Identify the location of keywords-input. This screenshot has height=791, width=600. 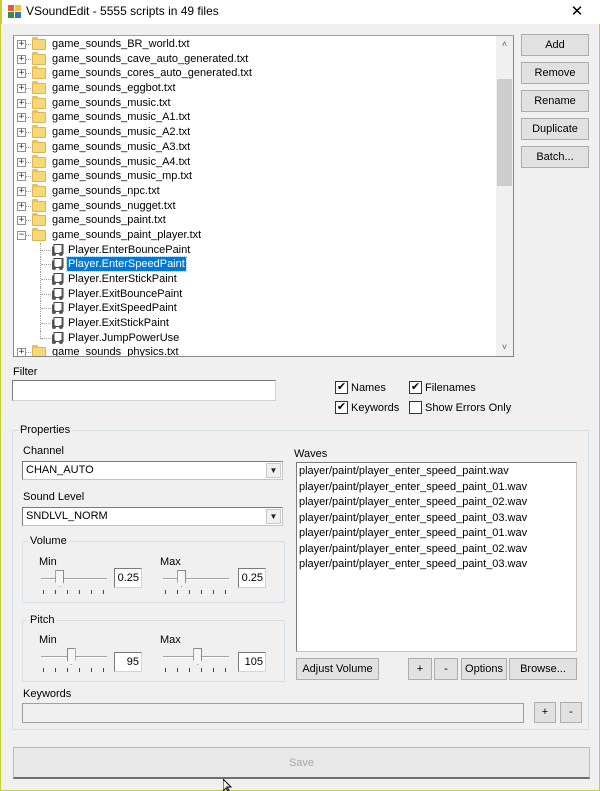
(273, 713).